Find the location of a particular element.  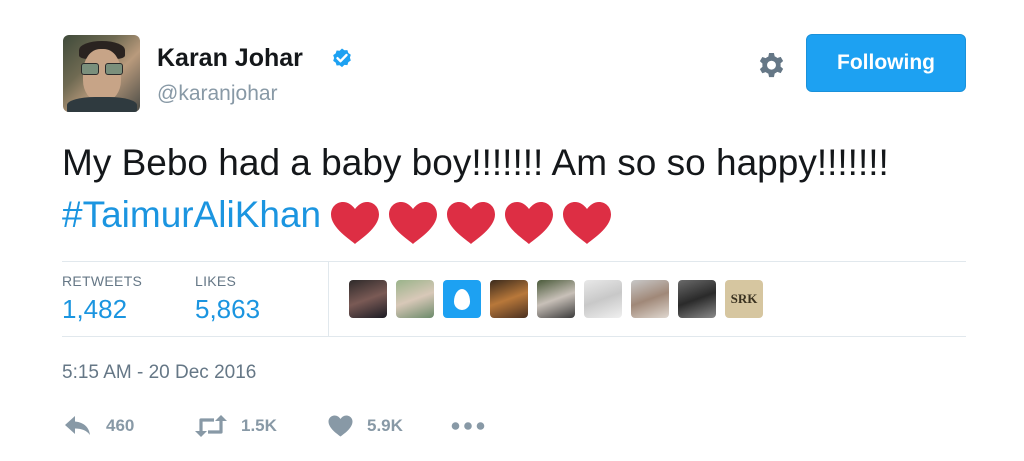

heart-emoji-row is located at coordinates (474, 221).